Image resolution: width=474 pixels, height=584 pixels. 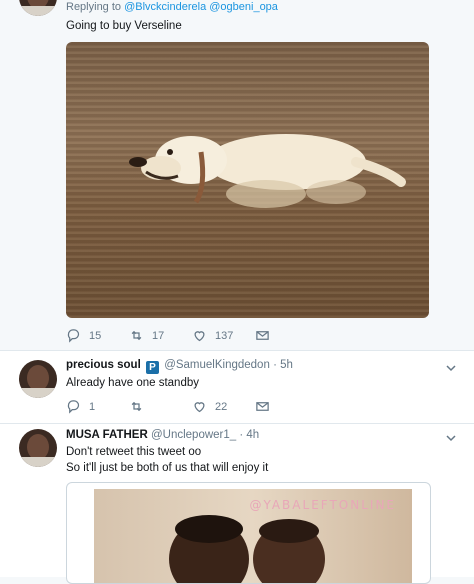 I want to click on replying-to: Replying to @Blvckcinderela @ogbeni_opa, so click(x=172, y=7).